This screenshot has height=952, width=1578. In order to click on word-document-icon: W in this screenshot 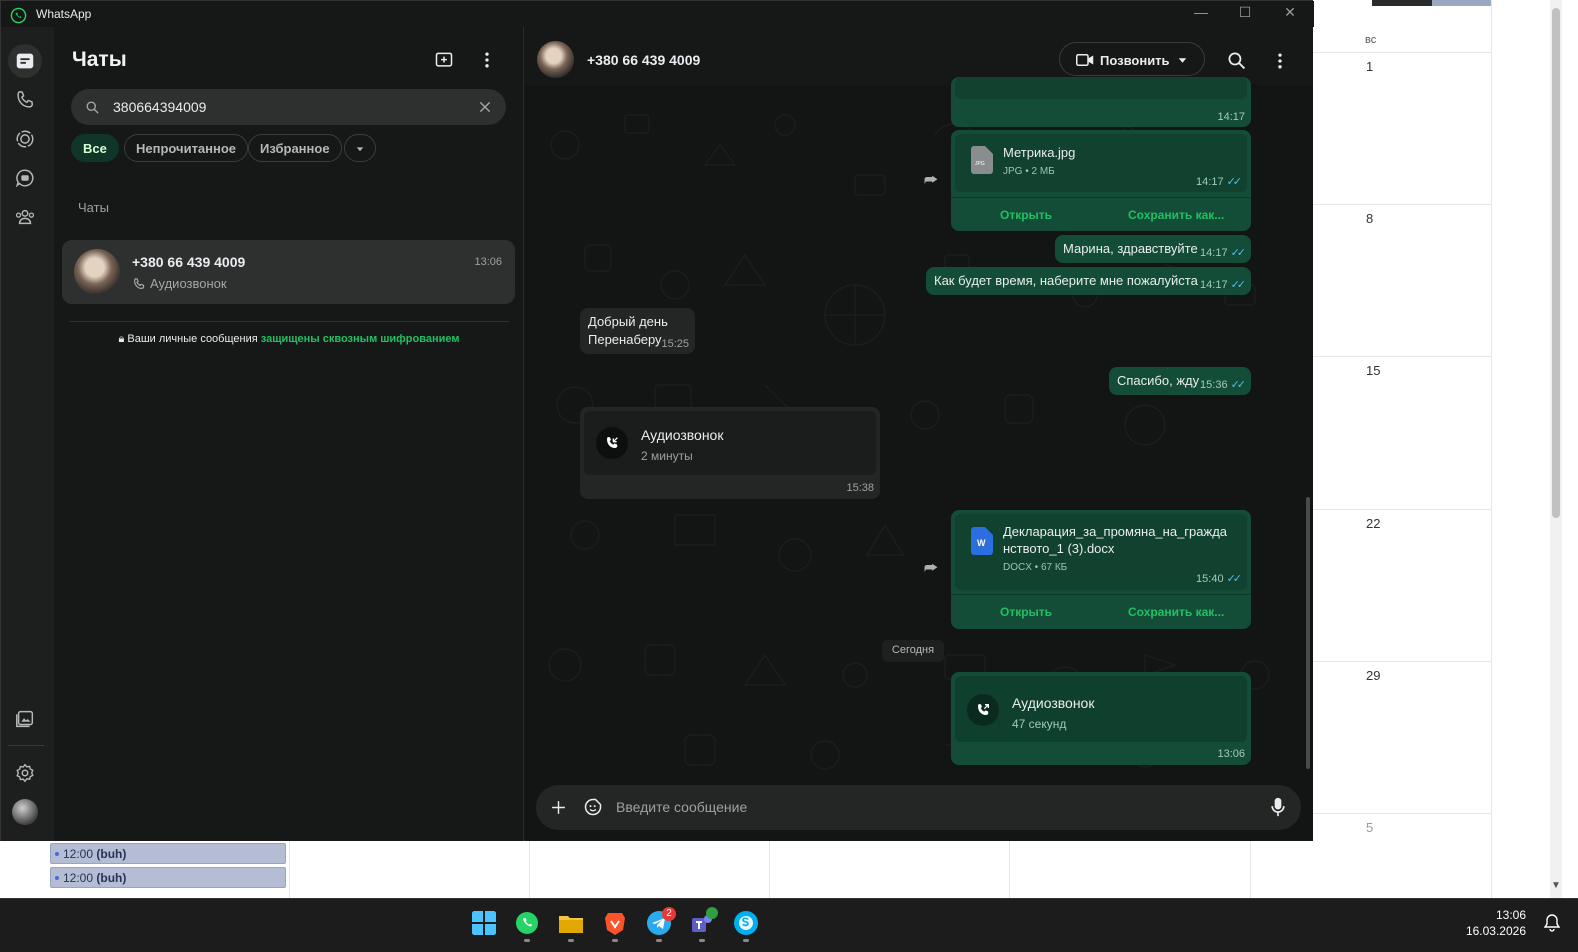, I will do `click(982, 541)`.